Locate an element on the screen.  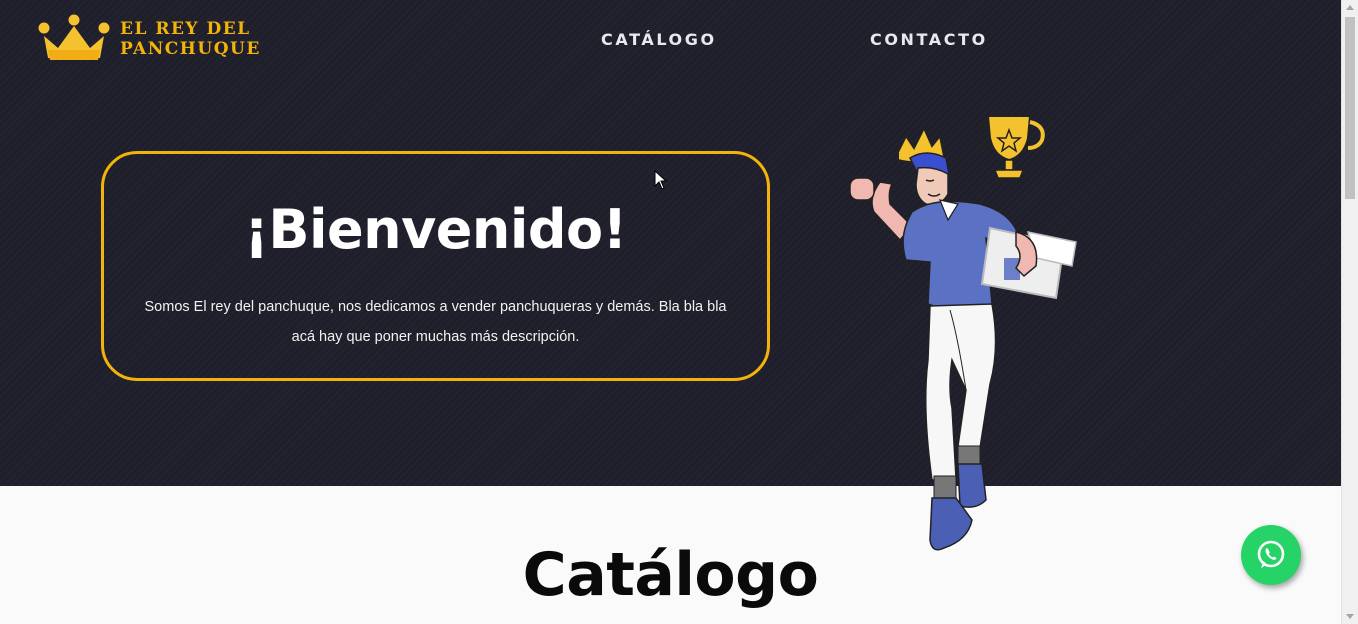
whatsapp-button is located at coordinates (1271, 555).